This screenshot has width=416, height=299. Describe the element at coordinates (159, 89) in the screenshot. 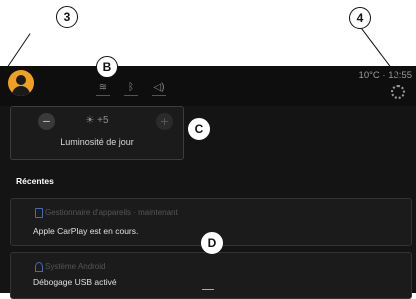

I see `volume-icon: ◁)` at that location.